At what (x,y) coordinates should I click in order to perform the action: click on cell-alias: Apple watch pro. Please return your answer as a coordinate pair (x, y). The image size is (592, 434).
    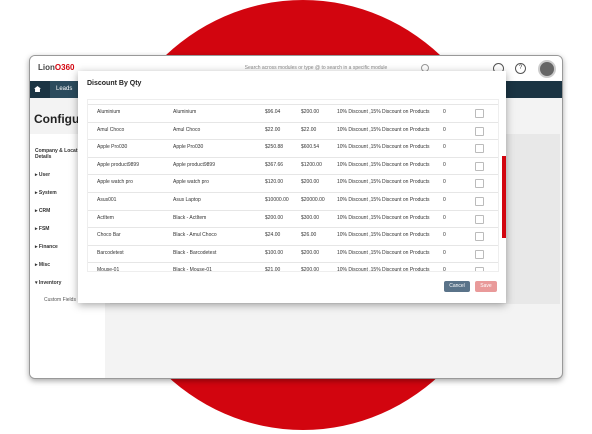
    Looking at the image, I should click on (191, 182).